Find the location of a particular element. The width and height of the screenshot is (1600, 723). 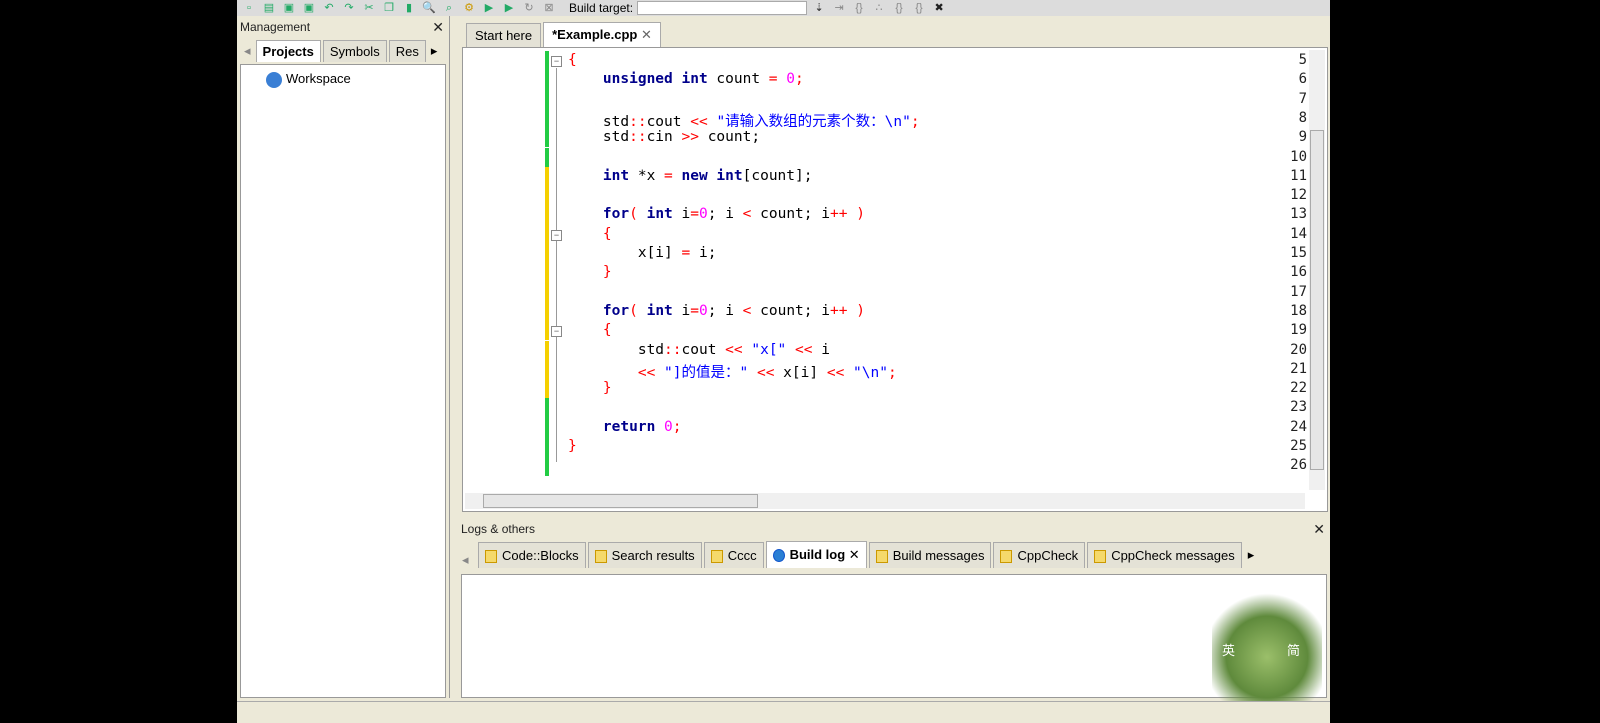

code-token: << is located at coordinates (646, 372).